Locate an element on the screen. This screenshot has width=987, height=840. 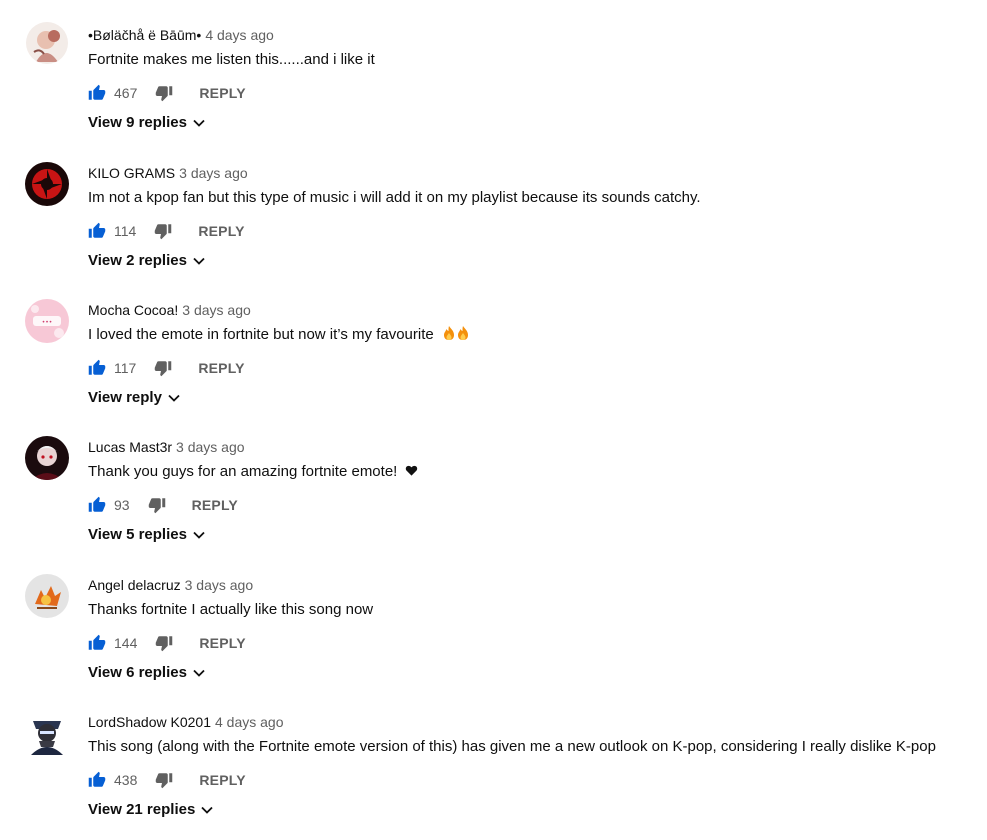
like-count: 467 is located at coordinates (126, 93).